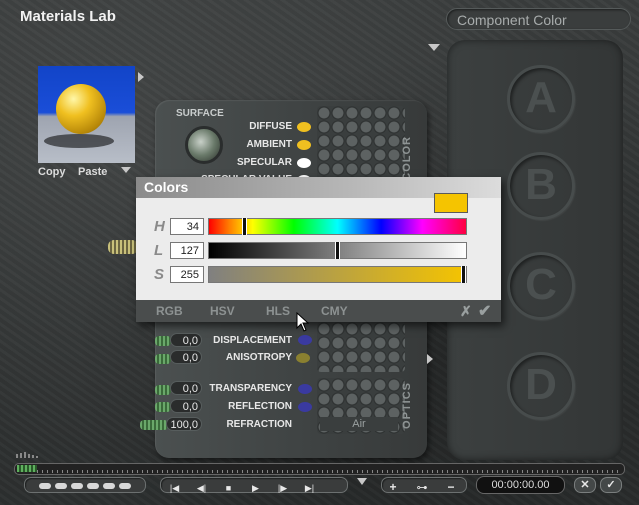  What do you see at coordinates (466, 311) in the screenshot?
I see `x-icon: ✗` at bounding box center [466, 311].